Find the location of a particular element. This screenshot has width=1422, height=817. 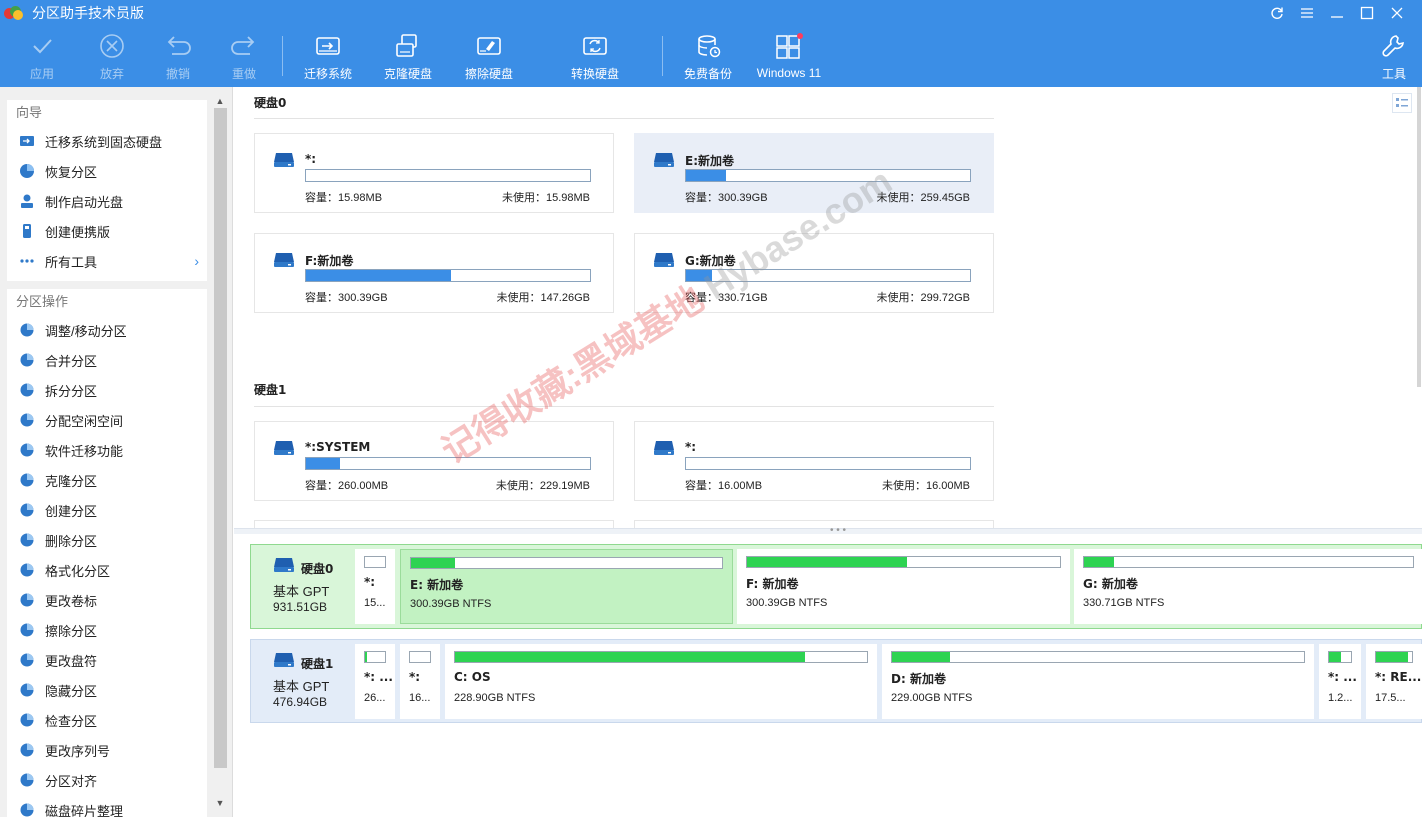

partition-block: E: 新加卷 300.39GB NTFS is located at coordinates (566, 586).